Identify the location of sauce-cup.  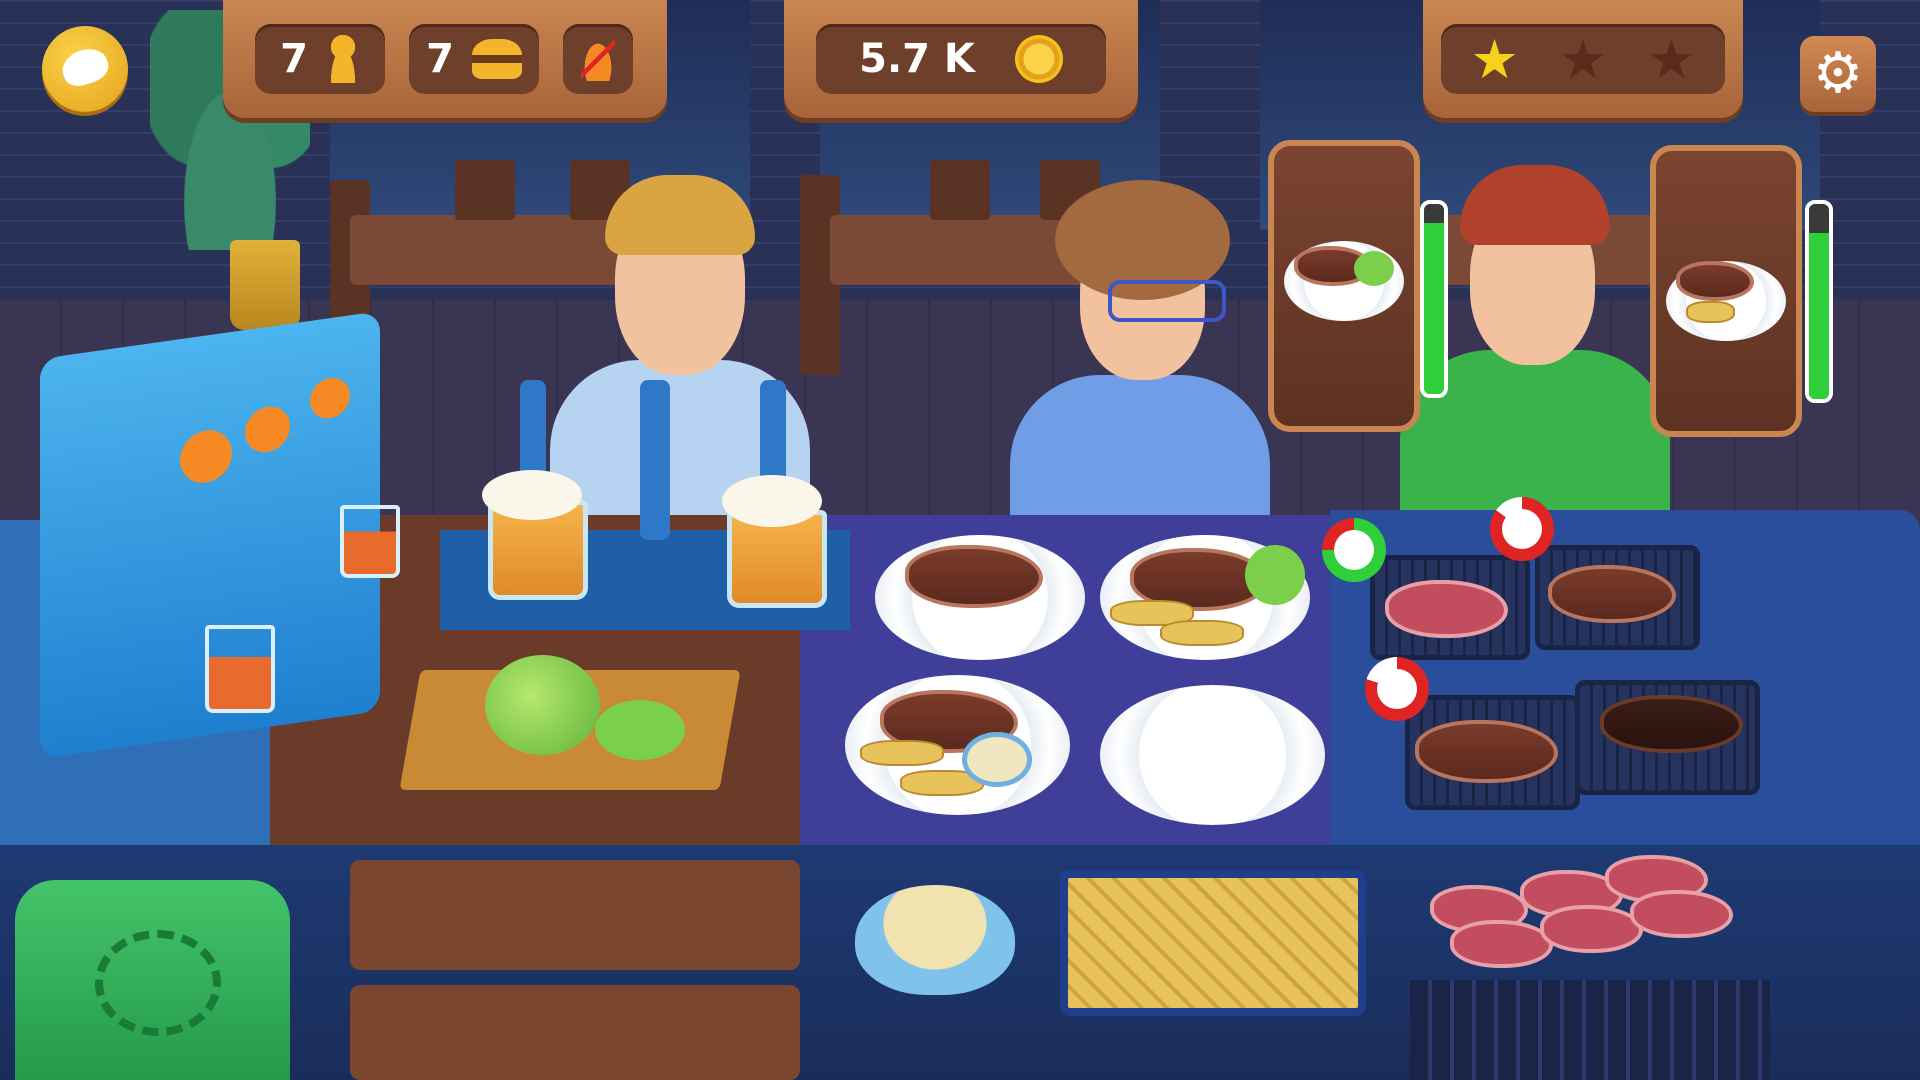
(997, 759).